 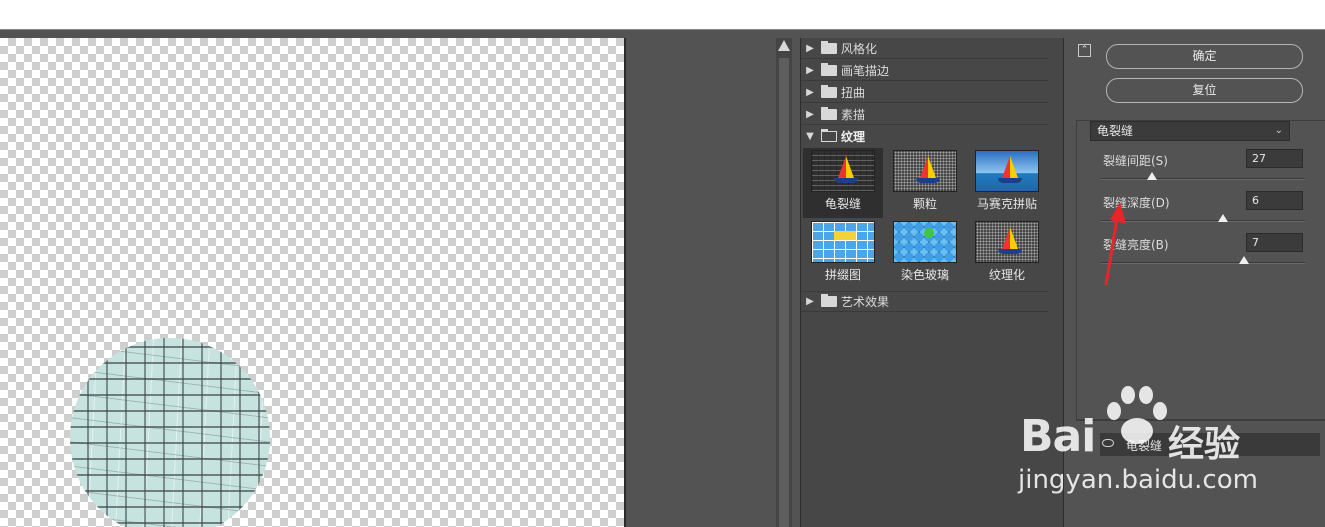 I want to click on thumb-craquelure: 龟裂缝, so click(x=843, y=183).